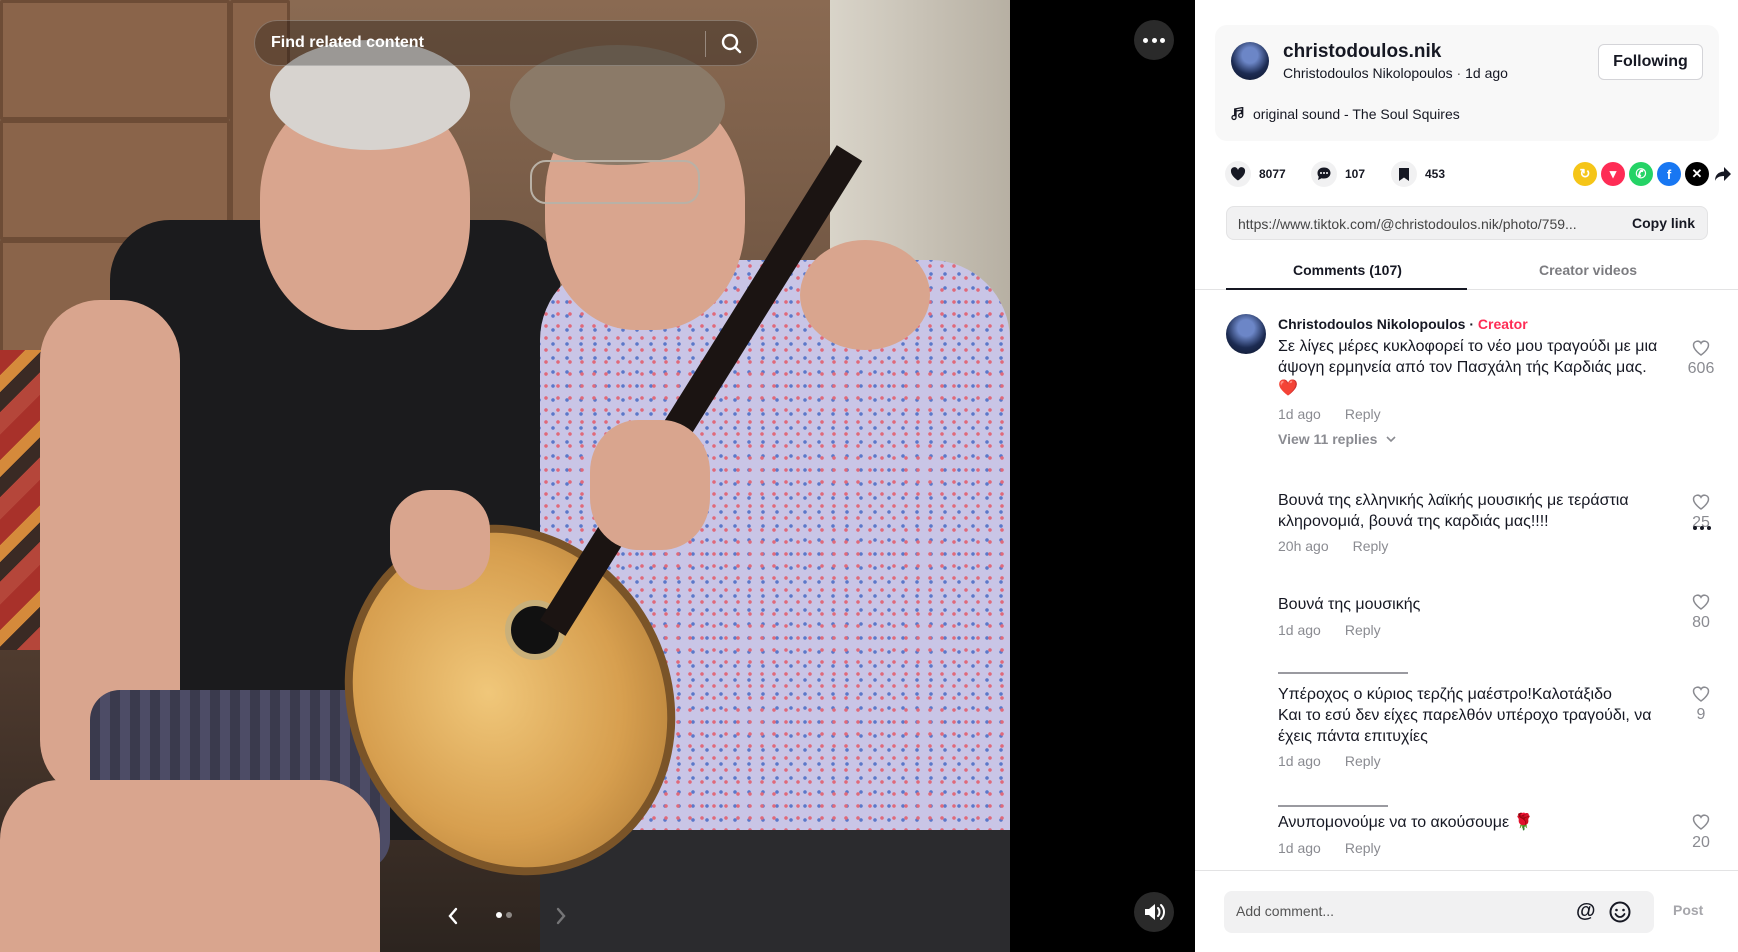  What do you see at coordinates (1338, 174) in the screenshot?
I see `comment-button: 107` at bounding box center [1338, 174].